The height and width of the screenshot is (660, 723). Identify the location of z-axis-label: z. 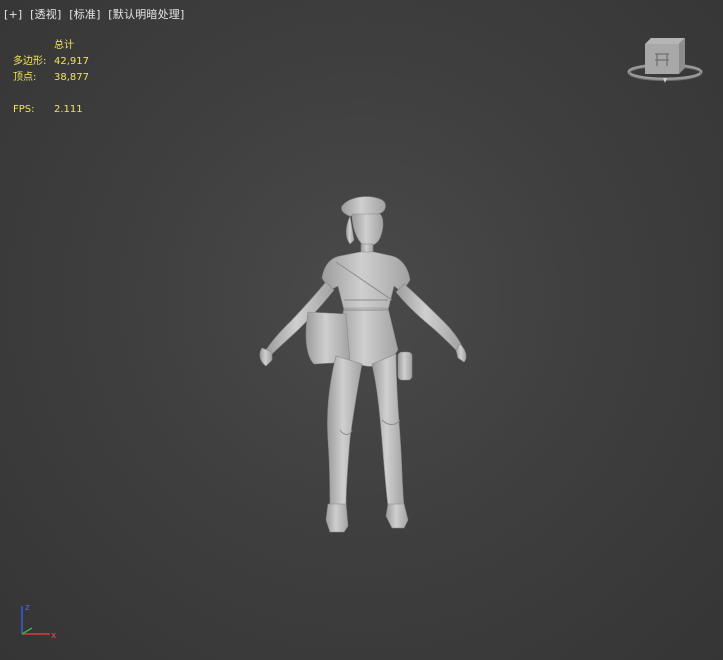
(27, 608).